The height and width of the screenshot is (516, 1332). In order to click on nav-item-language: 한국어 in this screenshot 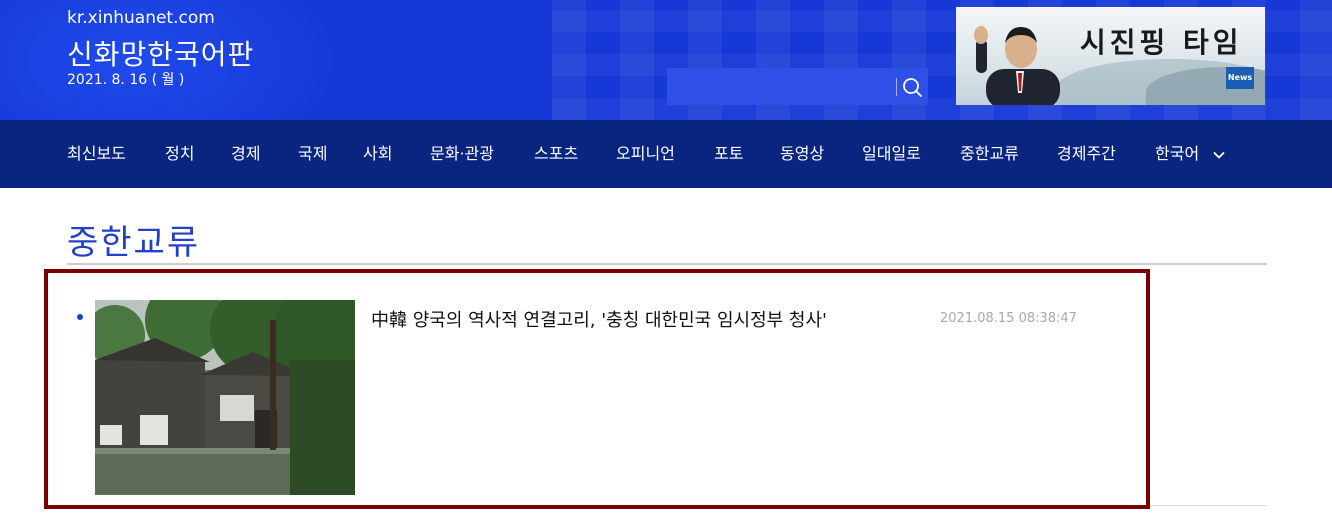, I will do `click(1190, 154)`.